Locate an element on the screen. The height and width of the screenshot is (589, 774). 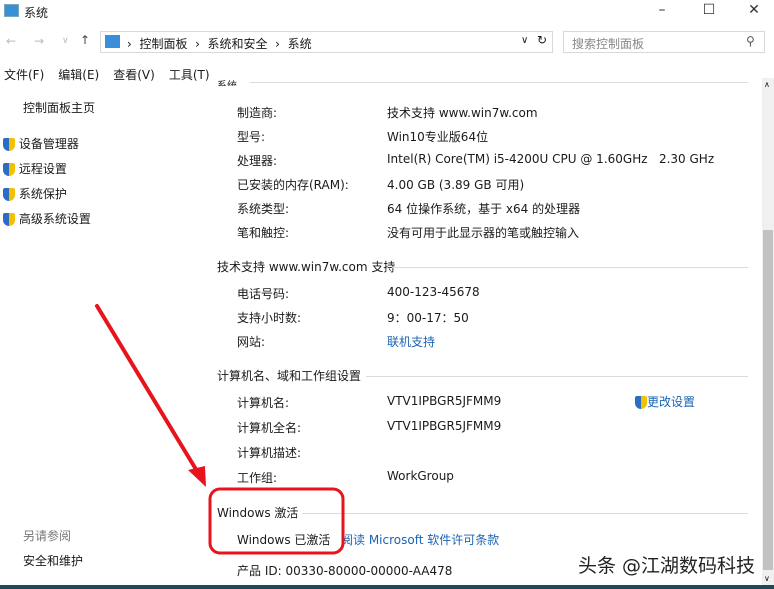
red-arrowhead-icon is located at coordinates (197, 476).